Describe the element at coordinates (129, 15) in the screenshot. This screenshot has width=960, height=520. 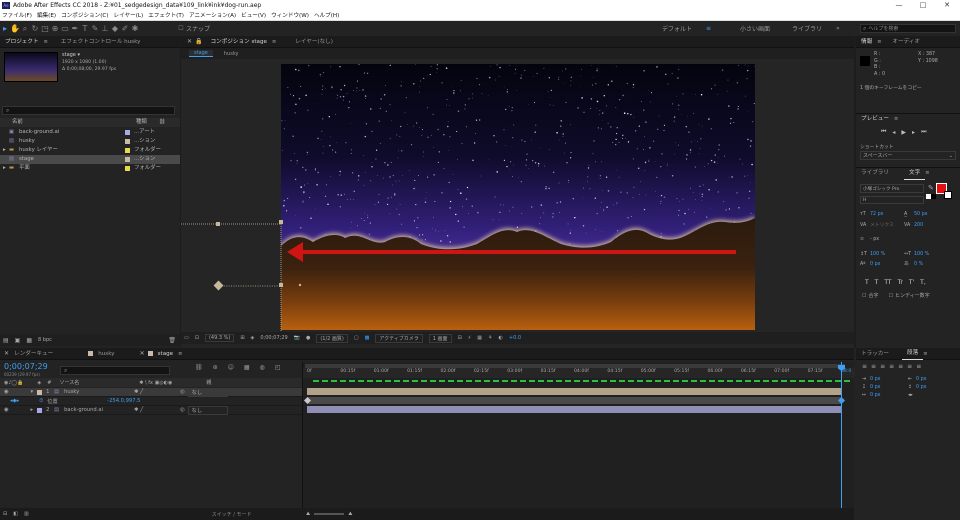
I see `menu-item-3: レイヤー(L)` at that location.